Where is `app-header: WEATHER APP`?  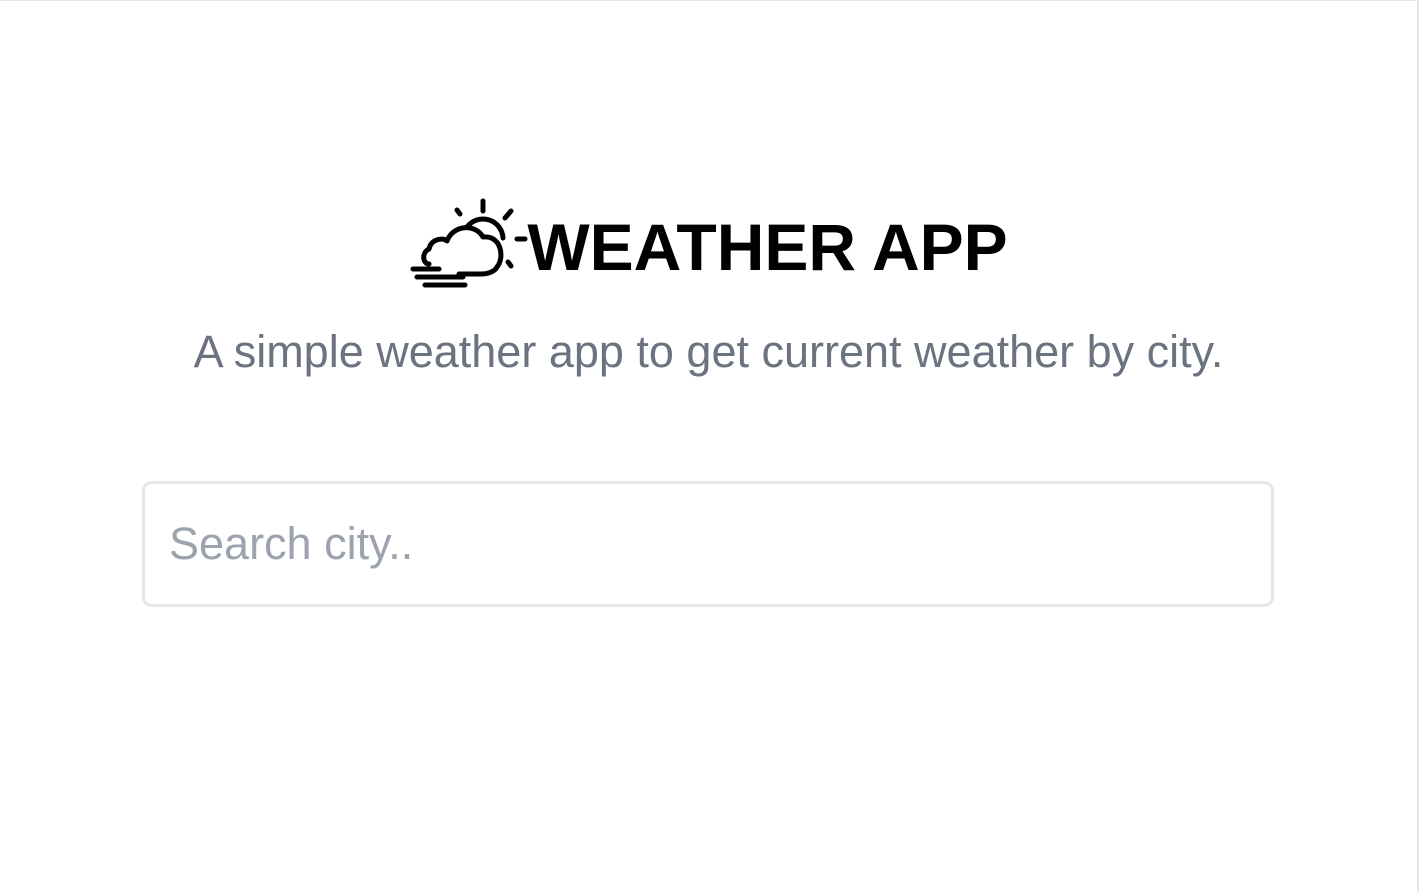 app-header: WEATHER APP is located at coordinates (708, 245).